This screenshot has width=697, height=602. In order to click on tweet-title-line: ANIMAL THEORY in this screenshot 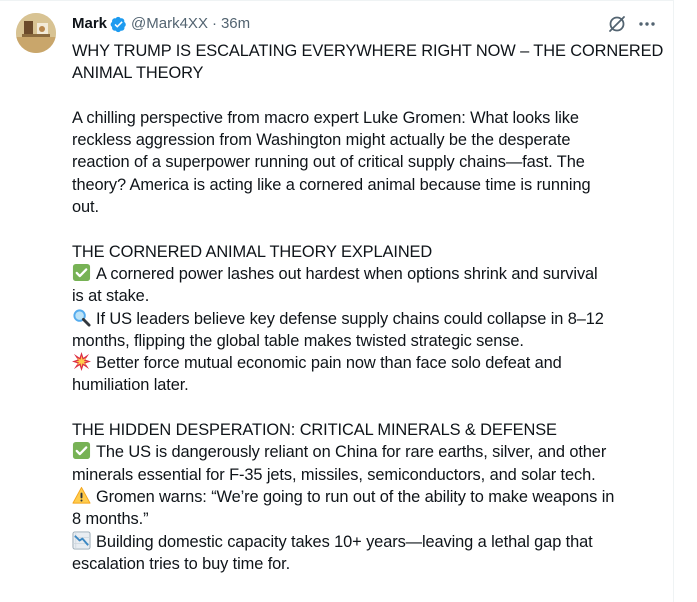, I will do `click(138, 73)`.